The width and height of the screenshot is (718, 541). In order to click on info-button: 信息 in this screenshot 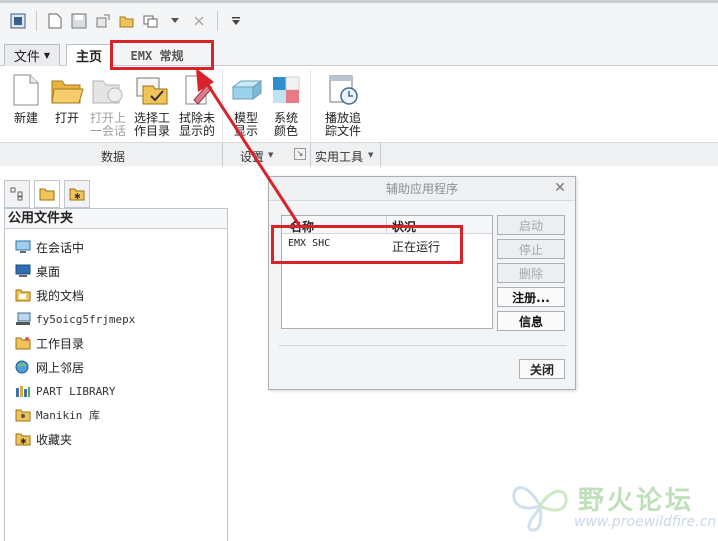, I will do `click(531, 321)`.